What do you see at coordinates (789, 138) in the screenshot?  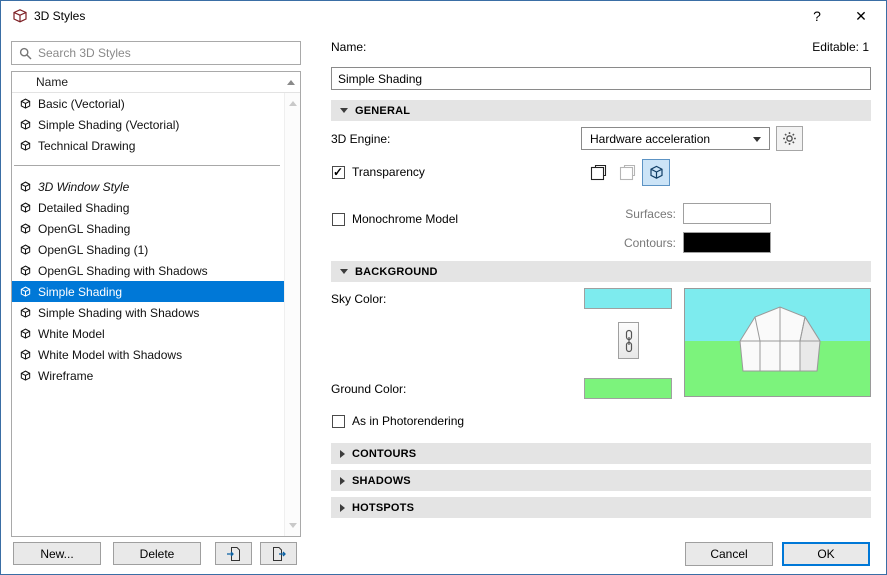 I see `engine-settings-button` at bounding box center [789, 138].